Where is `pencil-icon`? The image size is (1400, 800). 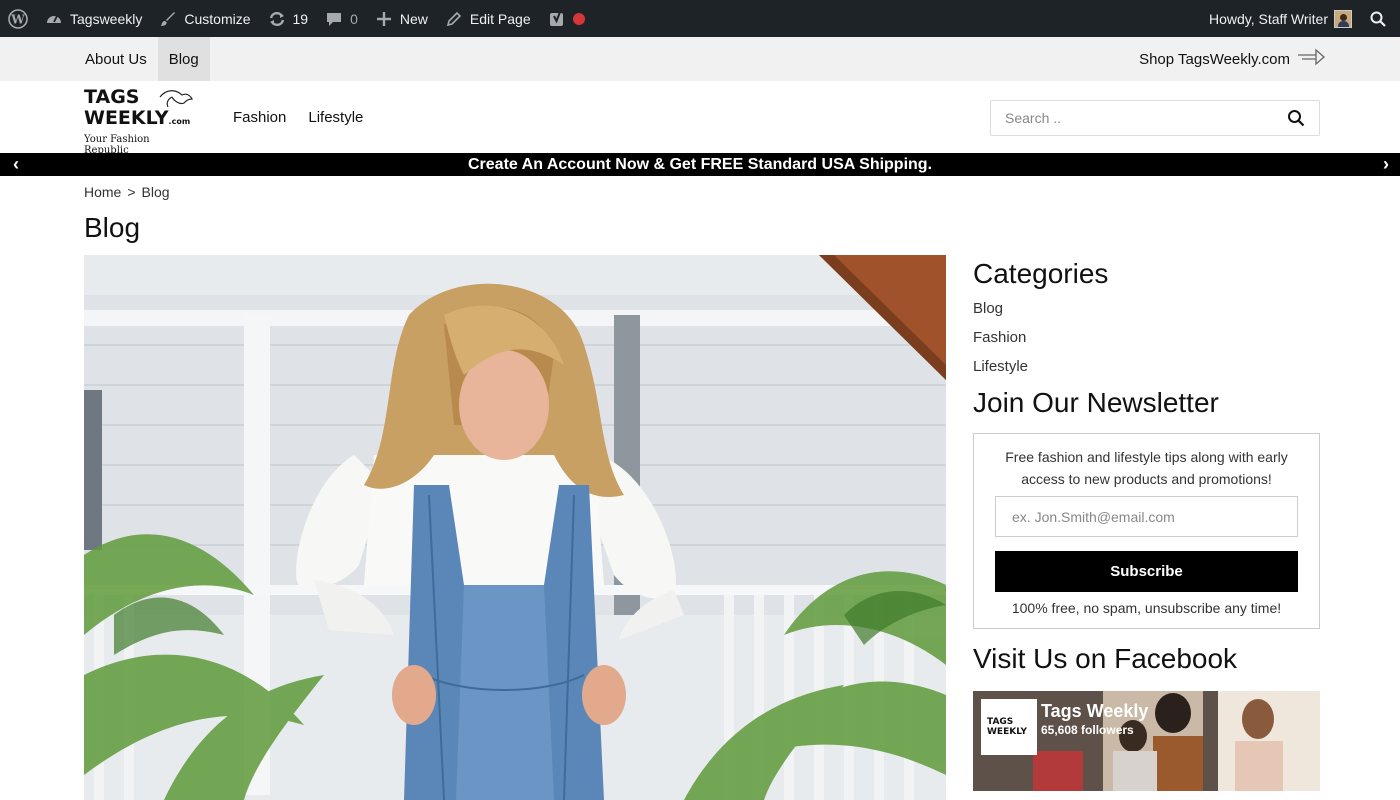 pencil-icon is located at coordinates (454, 19).